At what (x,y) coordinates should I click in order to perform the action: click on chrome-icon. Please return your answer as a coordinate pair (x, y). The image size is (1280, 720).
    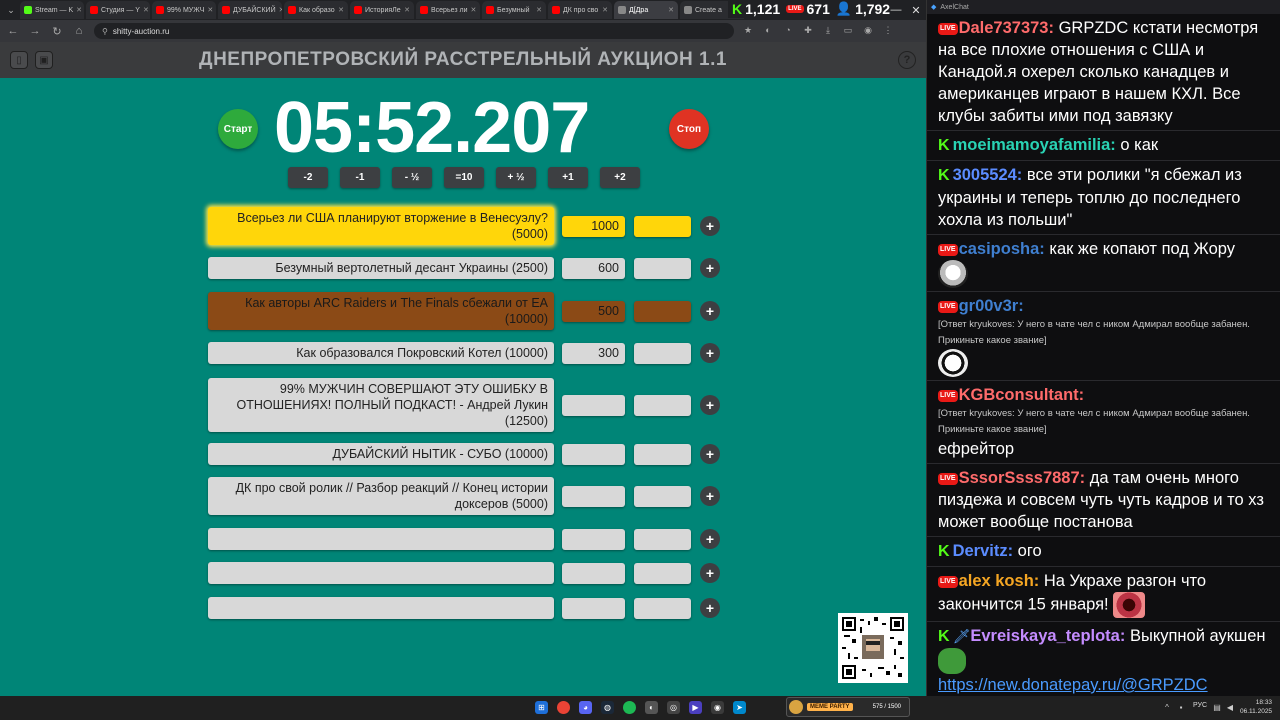
    Looking at the image, I should click on (563, 707).